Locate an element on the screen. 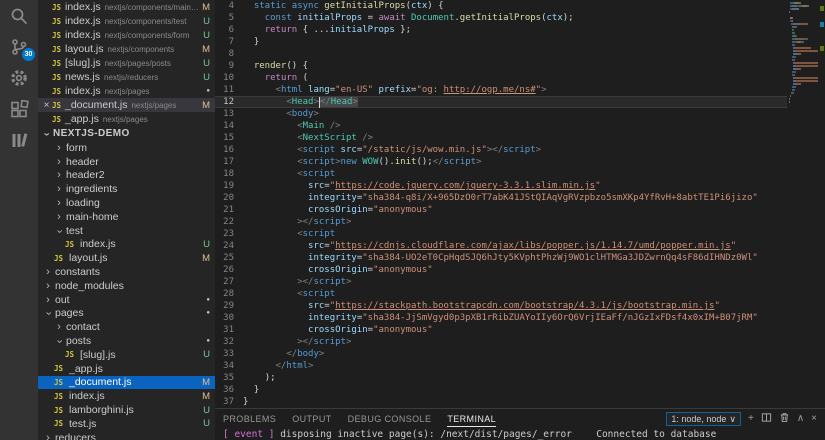 The width and height of the screenshot is (825, 440). file-name: [slug].js is located at coordinates (98, 354).